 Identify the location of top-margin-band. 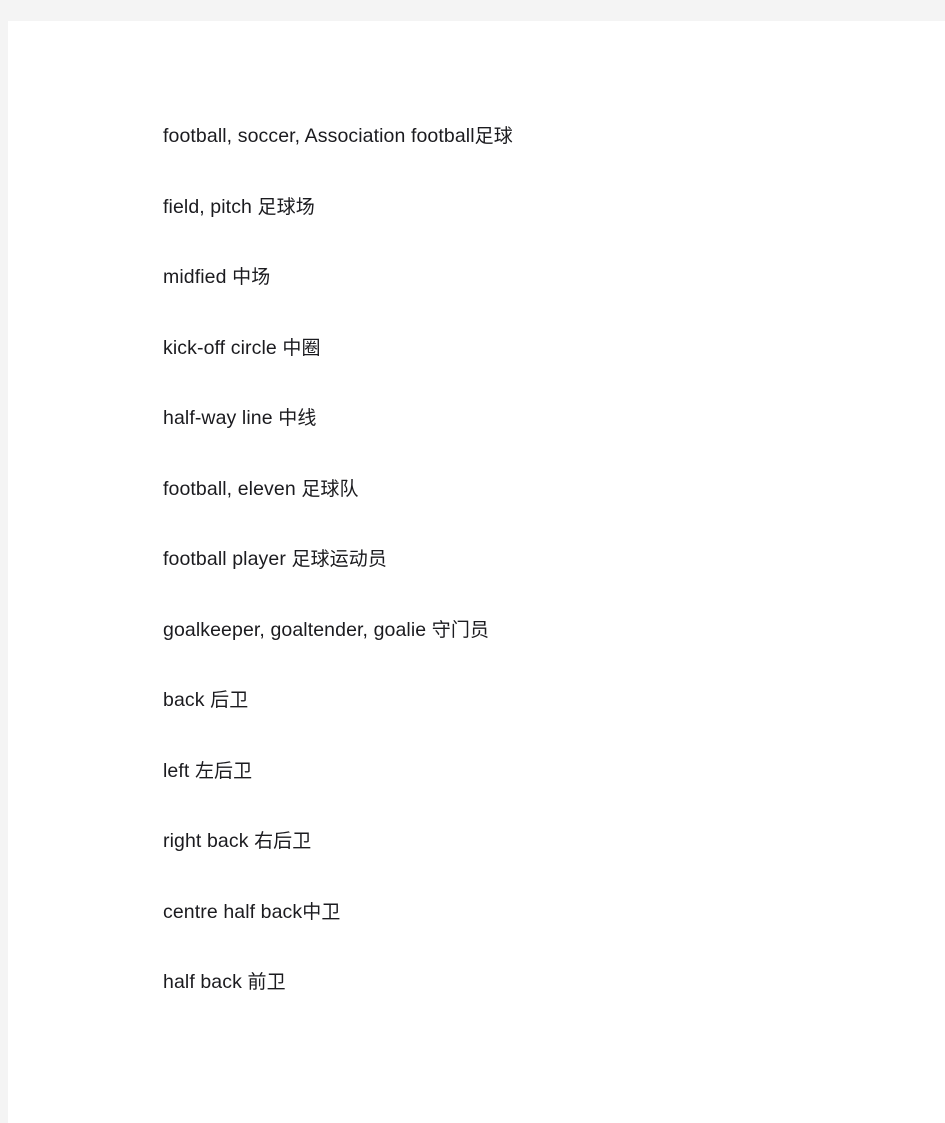
(472, 10).